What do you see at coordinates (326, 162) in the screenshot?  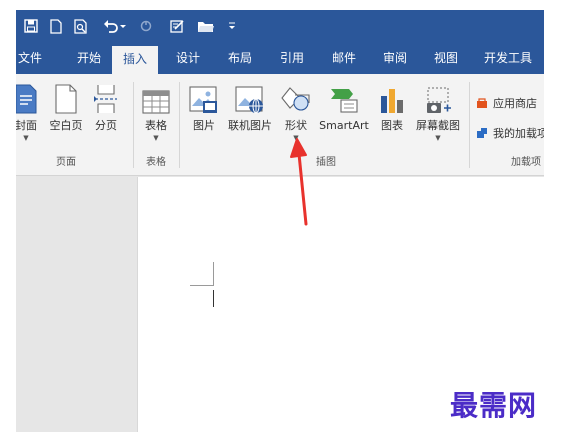 I see `illustrations-group-label: 插图` at bounding box center [326, 162].